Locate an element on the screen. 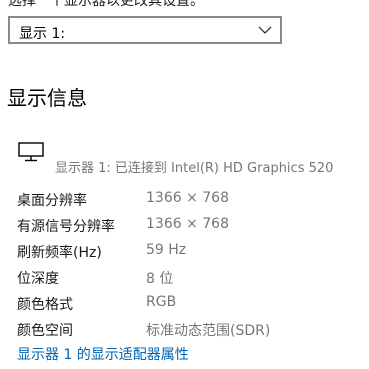  monitor-icon is located at coordinates (31, 152).